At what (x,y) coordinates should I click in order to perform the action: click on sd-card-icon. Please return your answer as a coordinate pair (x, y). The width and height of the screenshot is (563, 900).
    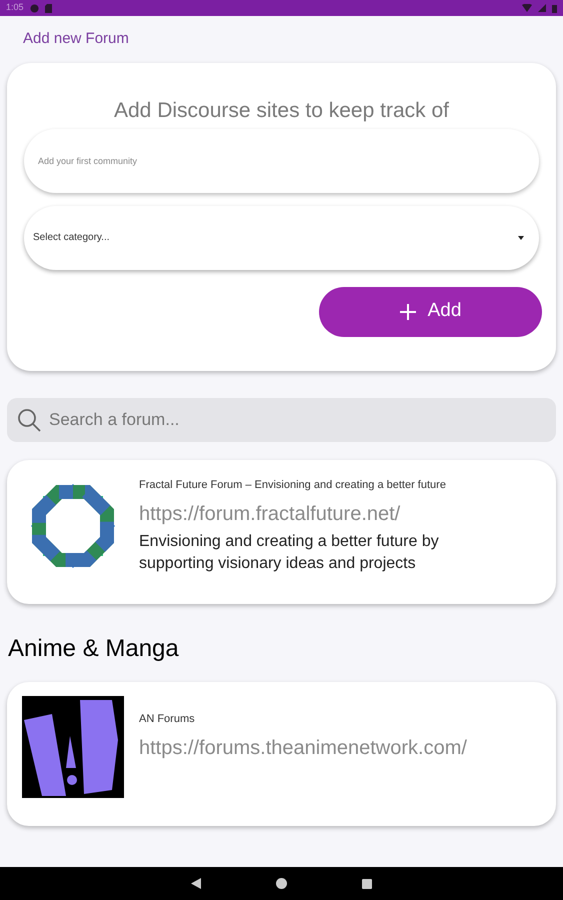
    Looking at the image, I should click on (48, 8).